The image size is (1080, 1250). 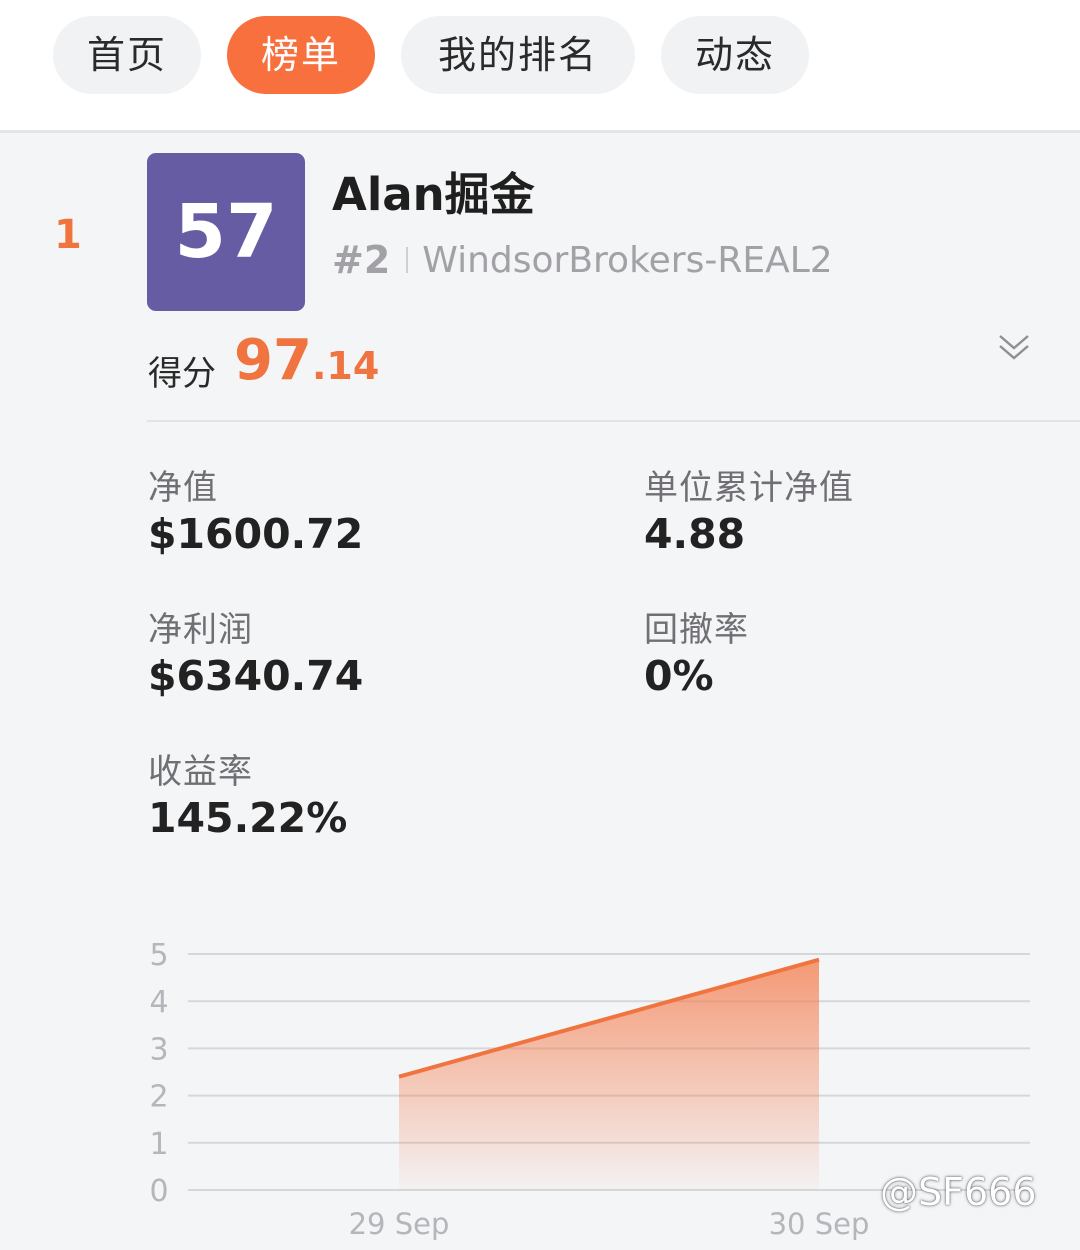 What do you see at coordinates (407, 260) in the screenshot?
I see `separator` at bounding box center [407, 260].